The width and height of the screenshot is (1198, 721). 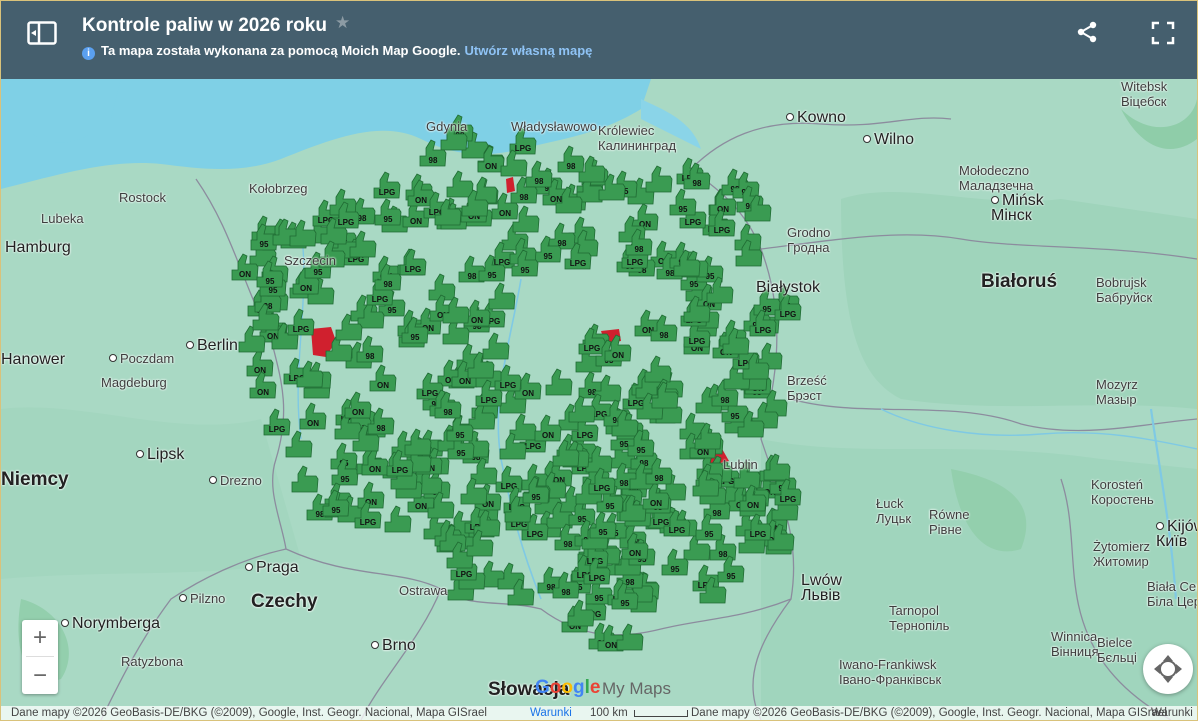 What do you see at coordinates (42, 33) in the screenshot?
I see `panel-toggle-icon` at bounding box center [42, 33].